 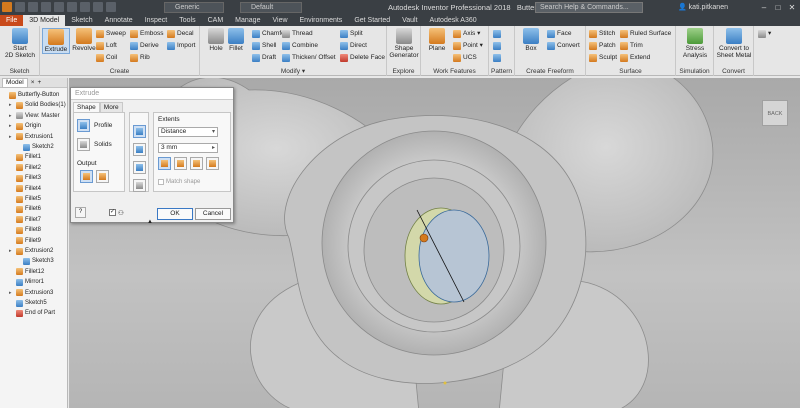 I want to click on output-surface-button, so click(x=102, y=176).